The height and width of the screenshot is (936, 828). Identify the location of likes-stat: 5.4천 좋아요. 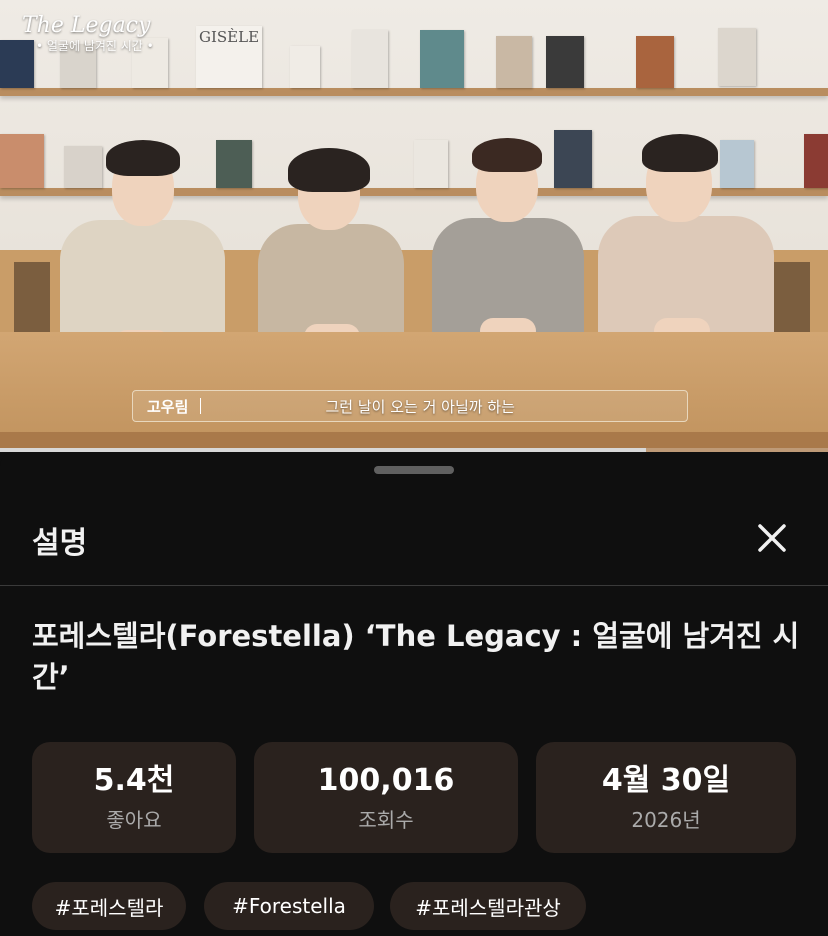
(134, 797).